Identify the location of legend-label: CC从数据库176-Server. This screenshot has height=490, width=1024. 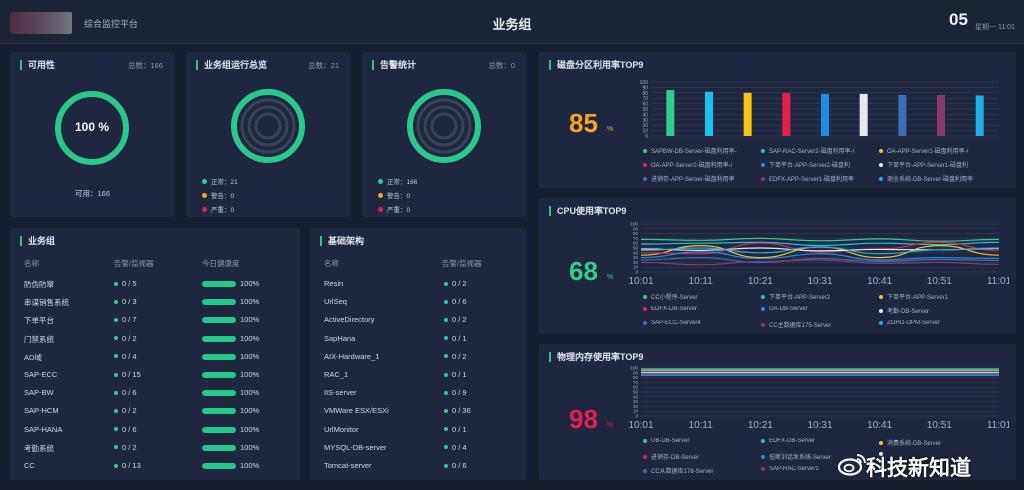
(682, 472).